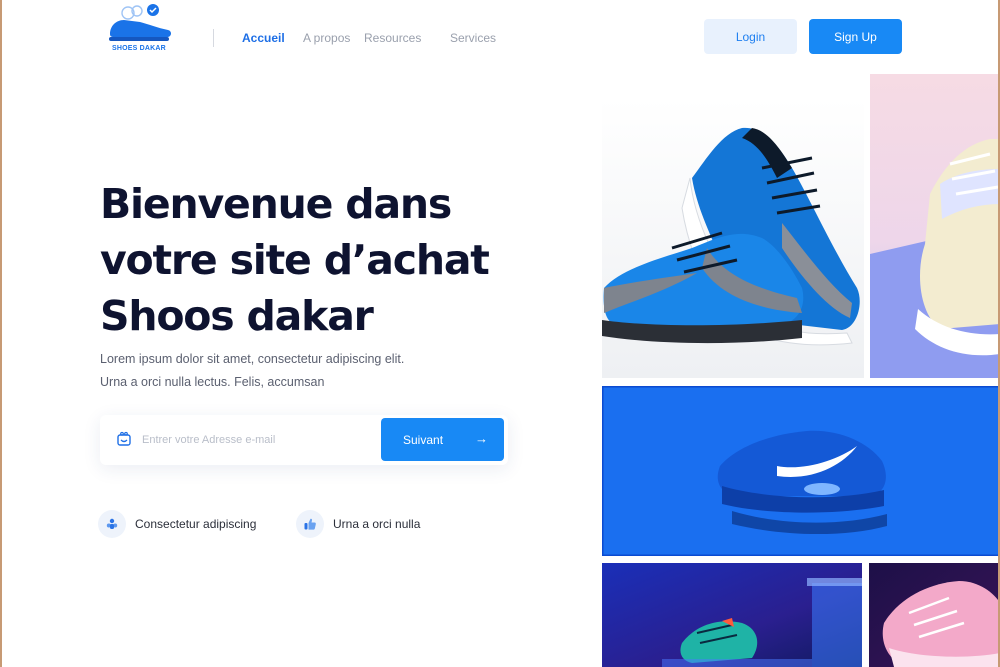 The width and height of the screenshot is (1000, 667). Describe the element at coordinates (377, 524) in the screenshot. I see `feature-label: Urna a orci nulla` at that location.